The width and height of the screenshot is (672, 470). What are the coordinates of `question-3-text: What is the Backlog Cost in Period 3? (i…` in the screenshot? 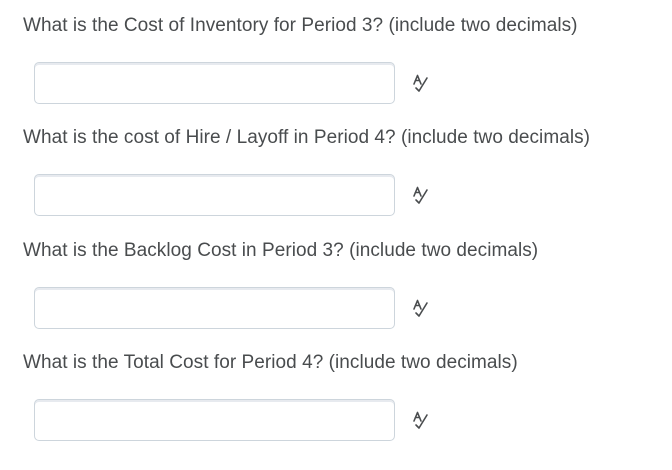 It's located at (281, 250).